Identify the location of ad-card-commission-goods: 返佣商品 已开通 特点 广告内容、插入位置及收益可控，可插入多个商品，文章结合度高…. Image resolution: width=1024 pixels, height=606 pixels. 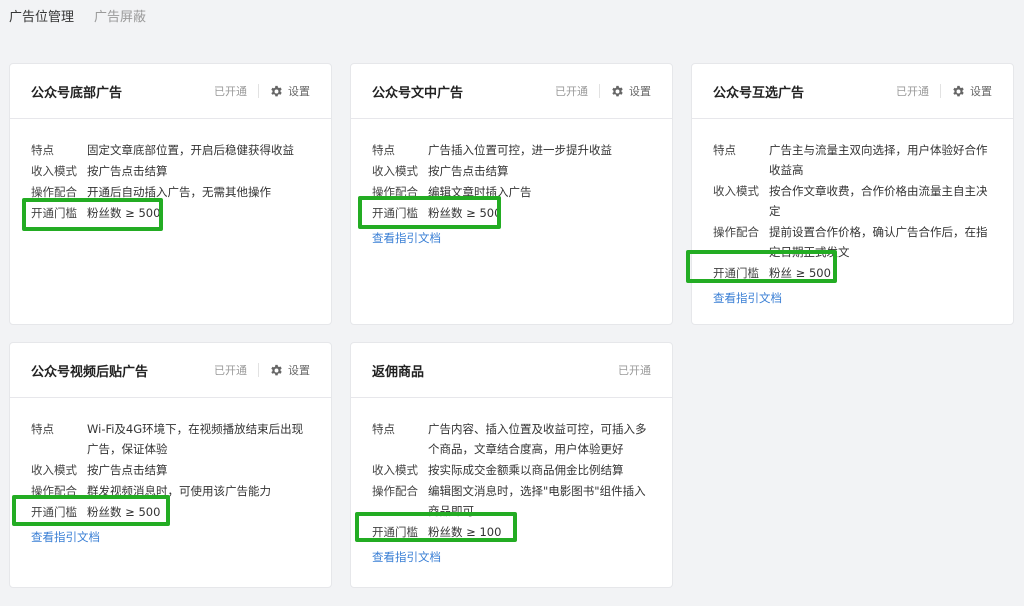
(511, 465).